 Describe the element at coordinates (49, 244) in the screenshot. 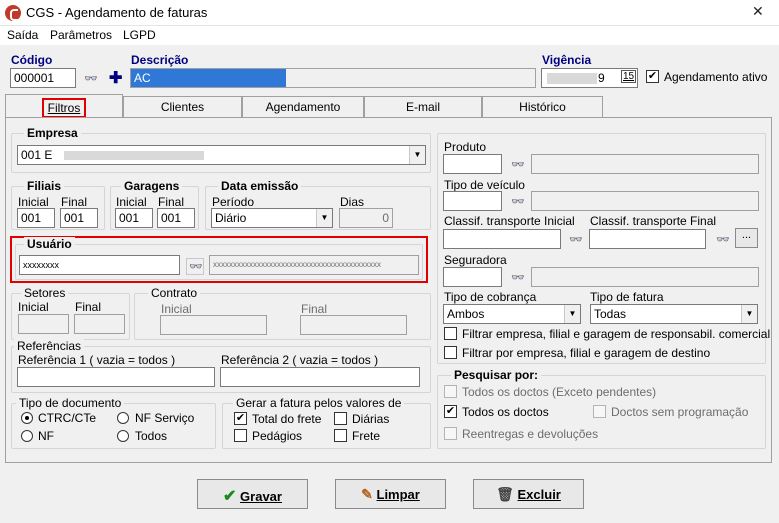

I see `usuario-label: Usuário` at that location.